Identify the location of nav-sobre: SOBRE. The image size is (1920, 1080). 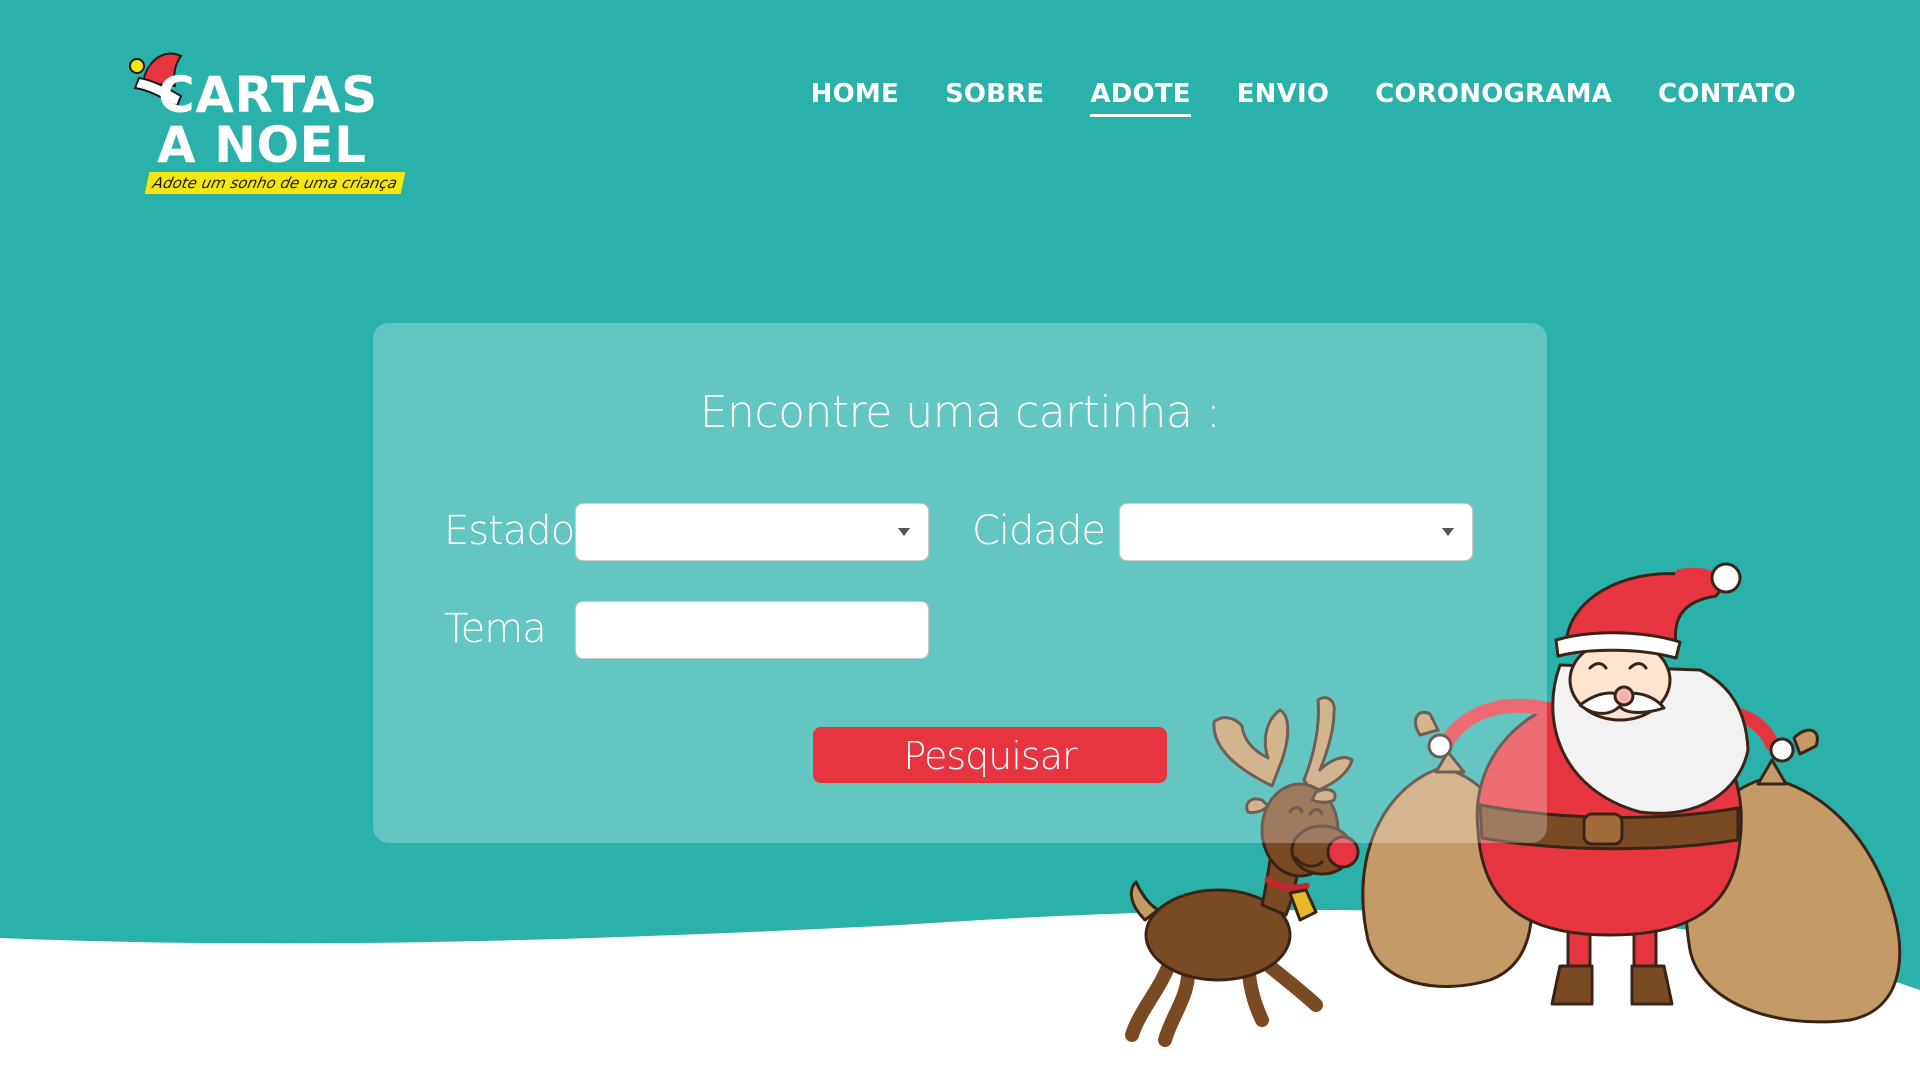
(994, 96).